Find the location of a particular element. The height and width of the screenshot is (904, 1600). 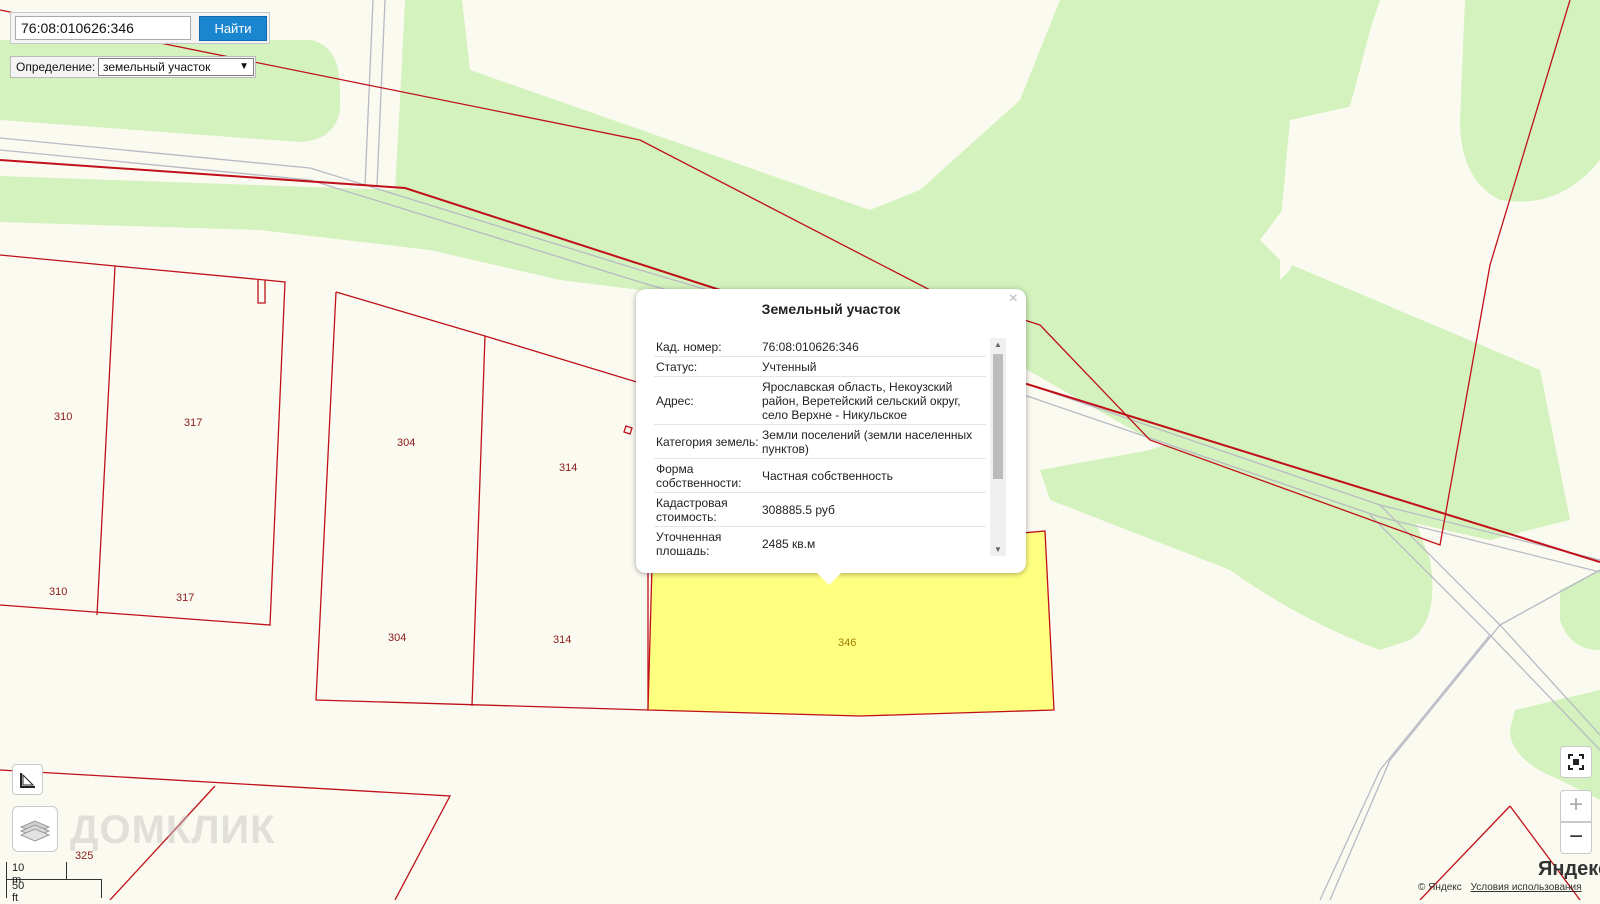

info-value: Учтенный is located at coordinates (789, 366).